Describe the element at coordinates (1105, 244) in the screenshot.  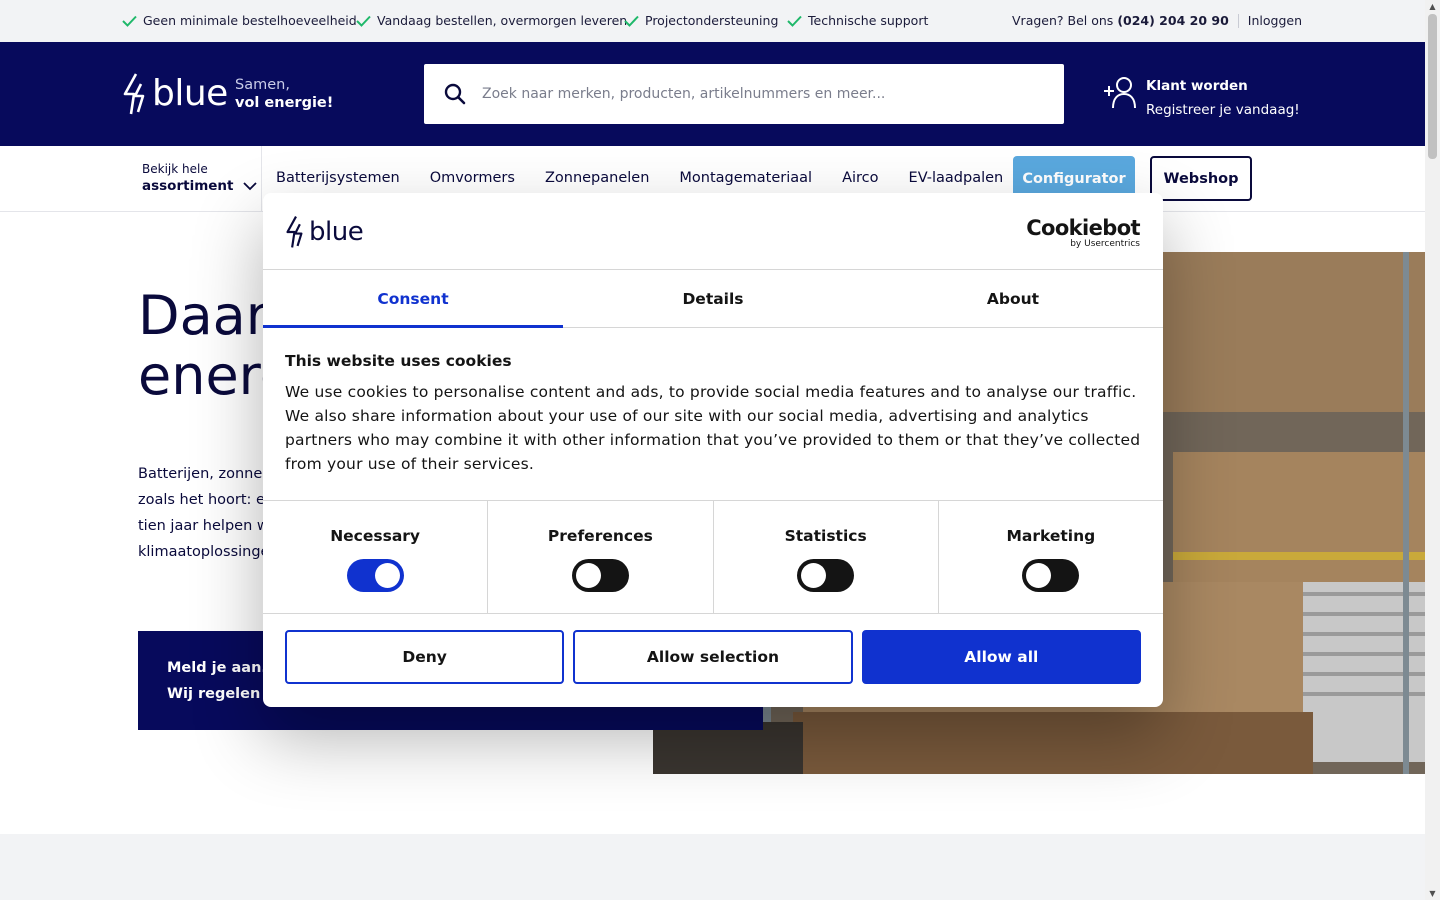
I see `cookiebot-sub: by Usercentrics` at that location.